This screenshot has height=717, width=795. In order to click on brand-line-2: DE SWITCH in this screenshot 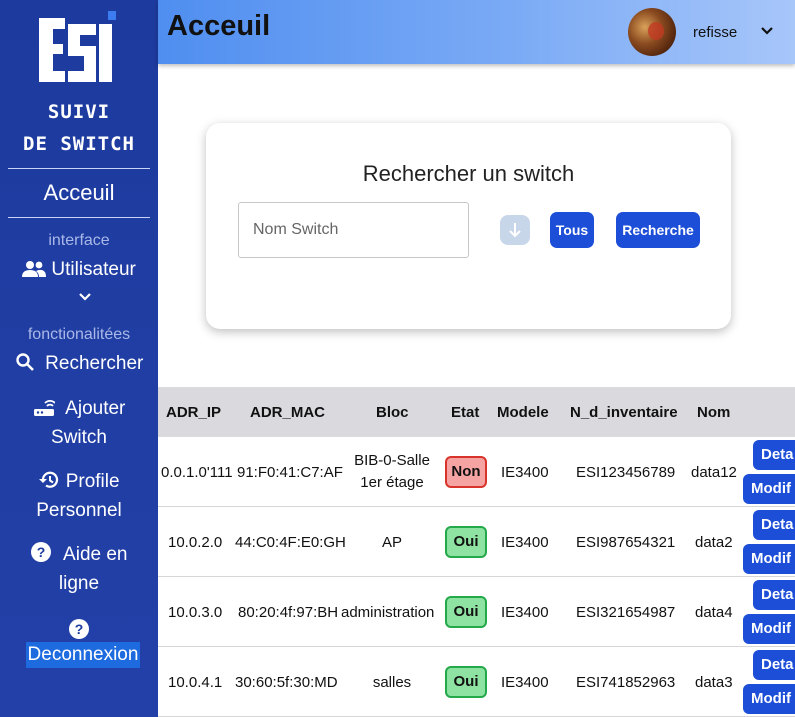, I will do `click(79, 144)`.